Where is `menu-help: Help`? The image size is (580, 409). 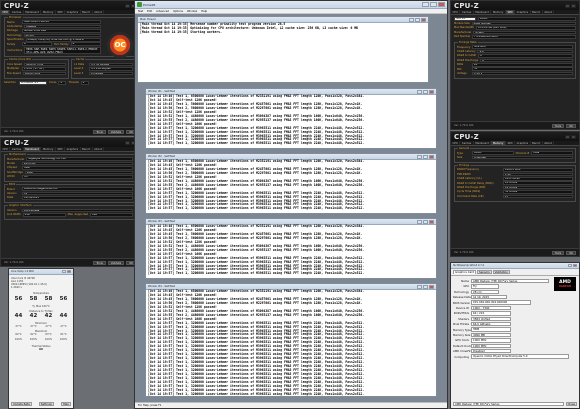
menu-help: Help is located at coordinates (204, 11).